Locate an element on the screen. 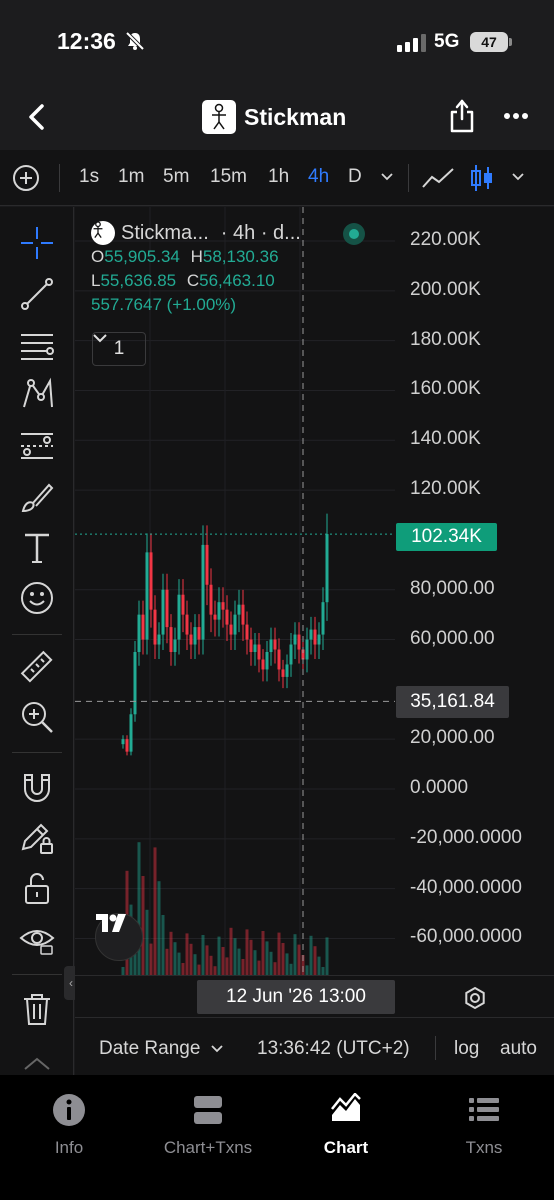 The image size is (554, 1200). line-chart-style-icon is located at coordinates (438, 178).